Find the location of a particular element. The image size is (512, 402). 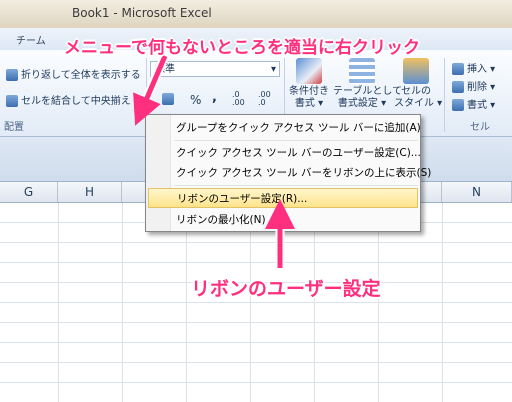

wrap-text-button: 折り返して全体を表示する is located at coordinates (73, 73).